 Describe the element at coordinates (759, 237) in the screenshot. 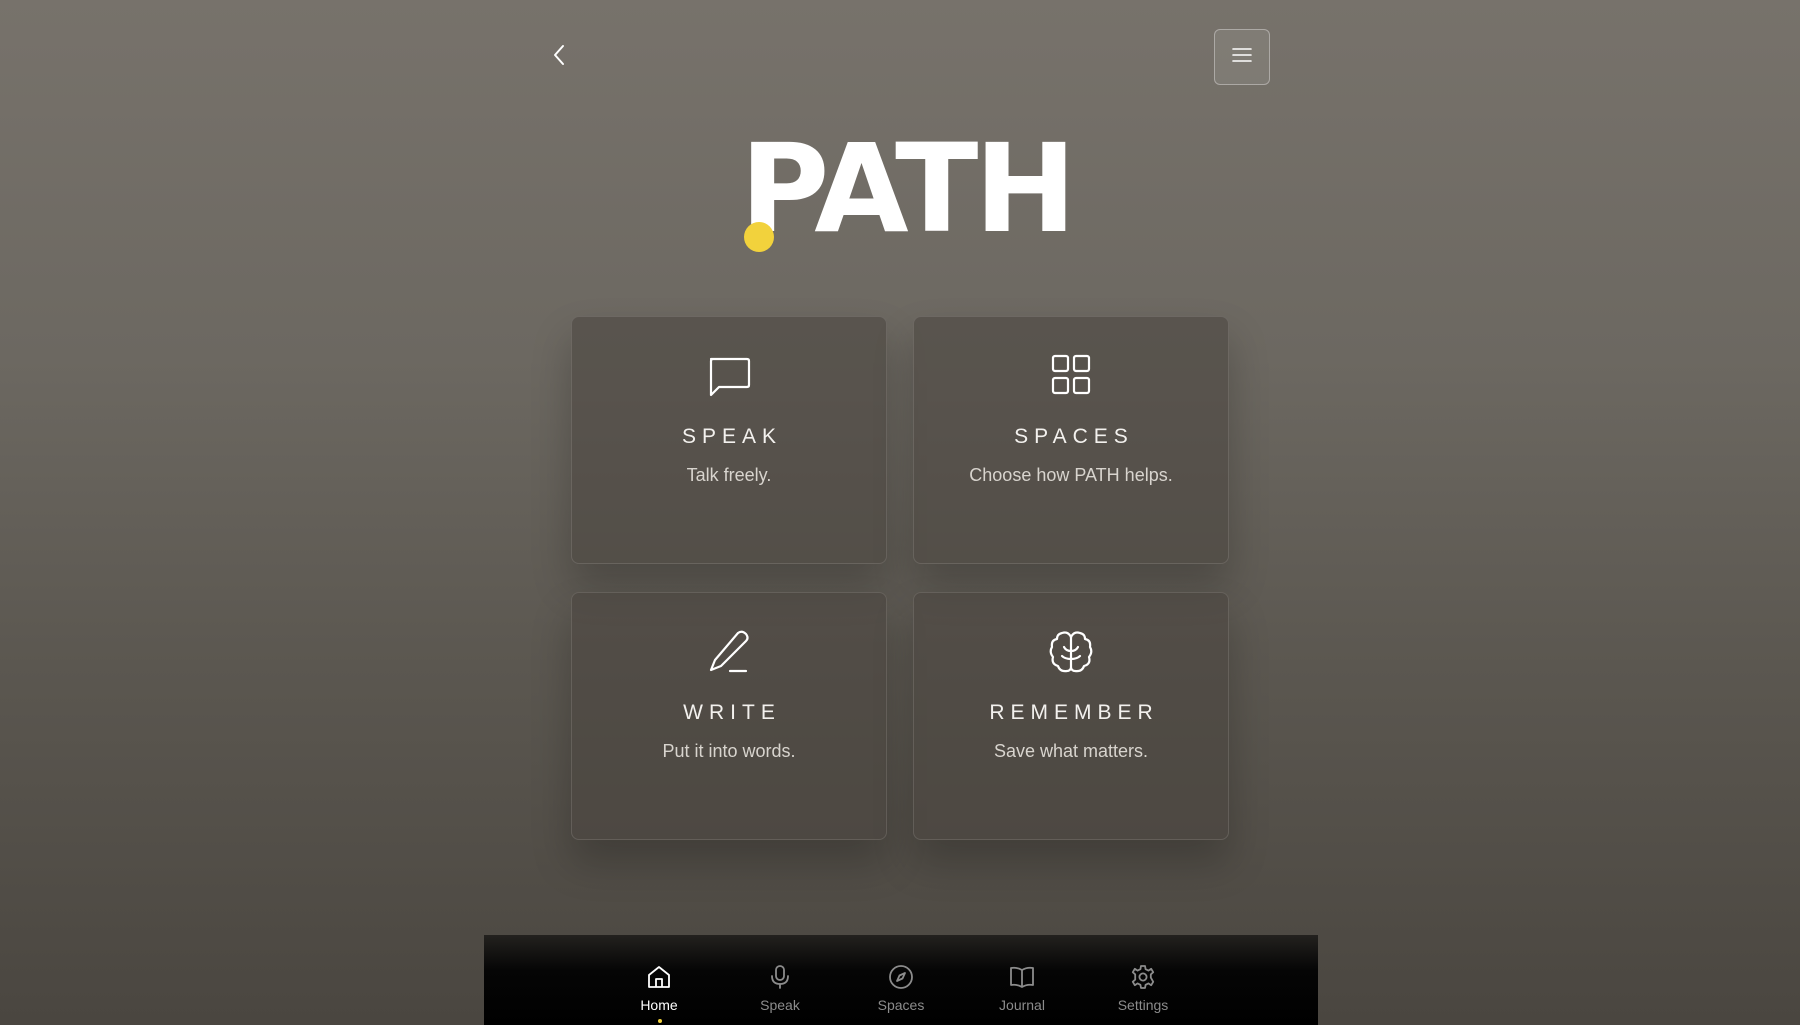

I see `logo-dot` at that location.